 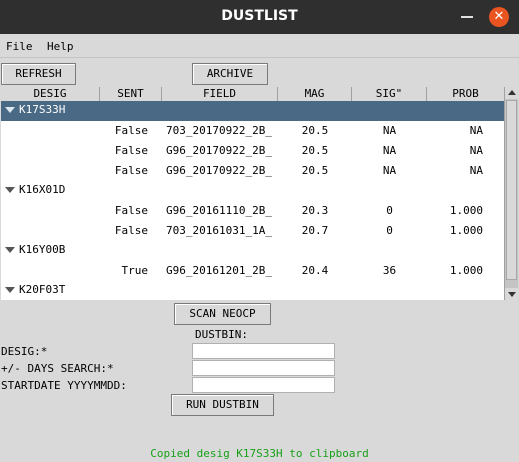 I want to click on field-cell: G96_20161110_2B_, so click(x=219, y=210).